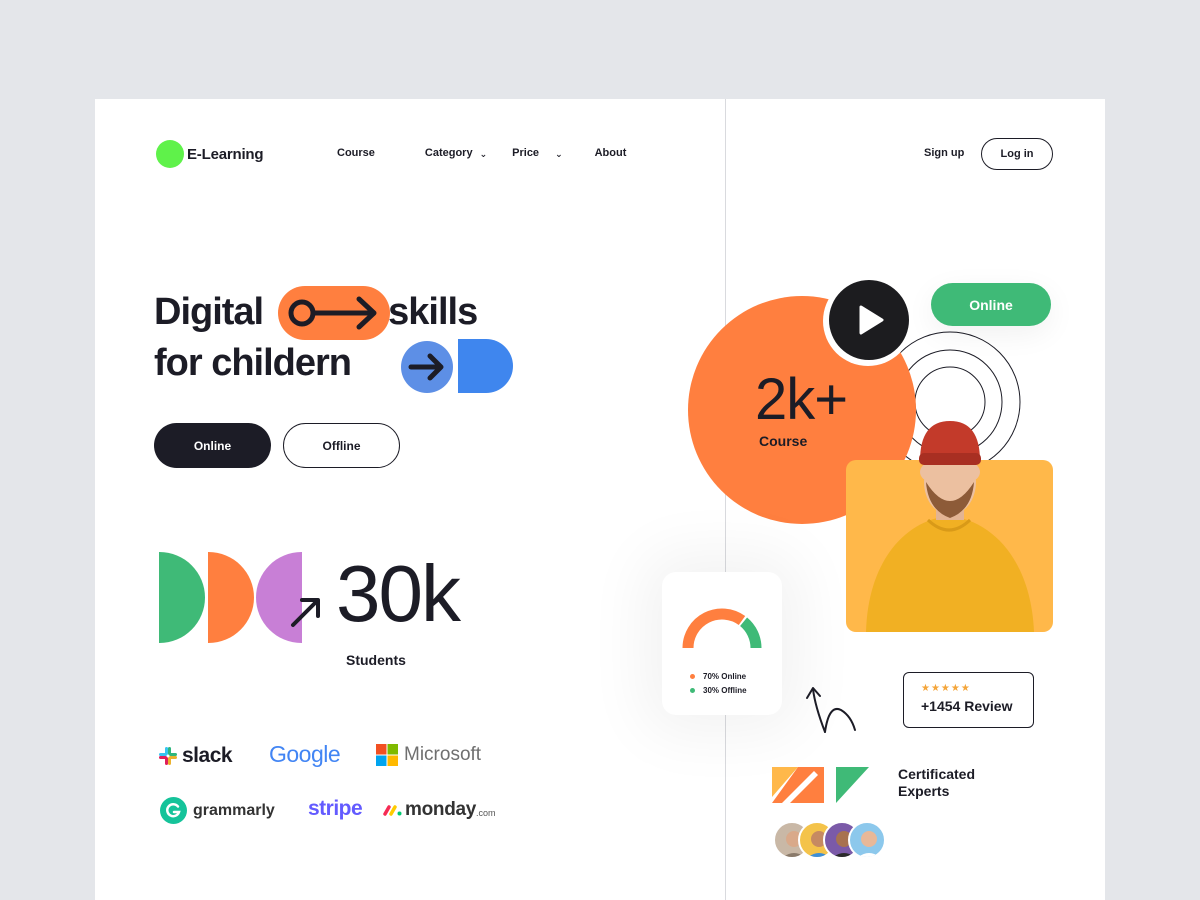 Image resolution: width=1200 pixels, height=900 pixels. I want to click on course-count: 2k+, so click(801, 399).